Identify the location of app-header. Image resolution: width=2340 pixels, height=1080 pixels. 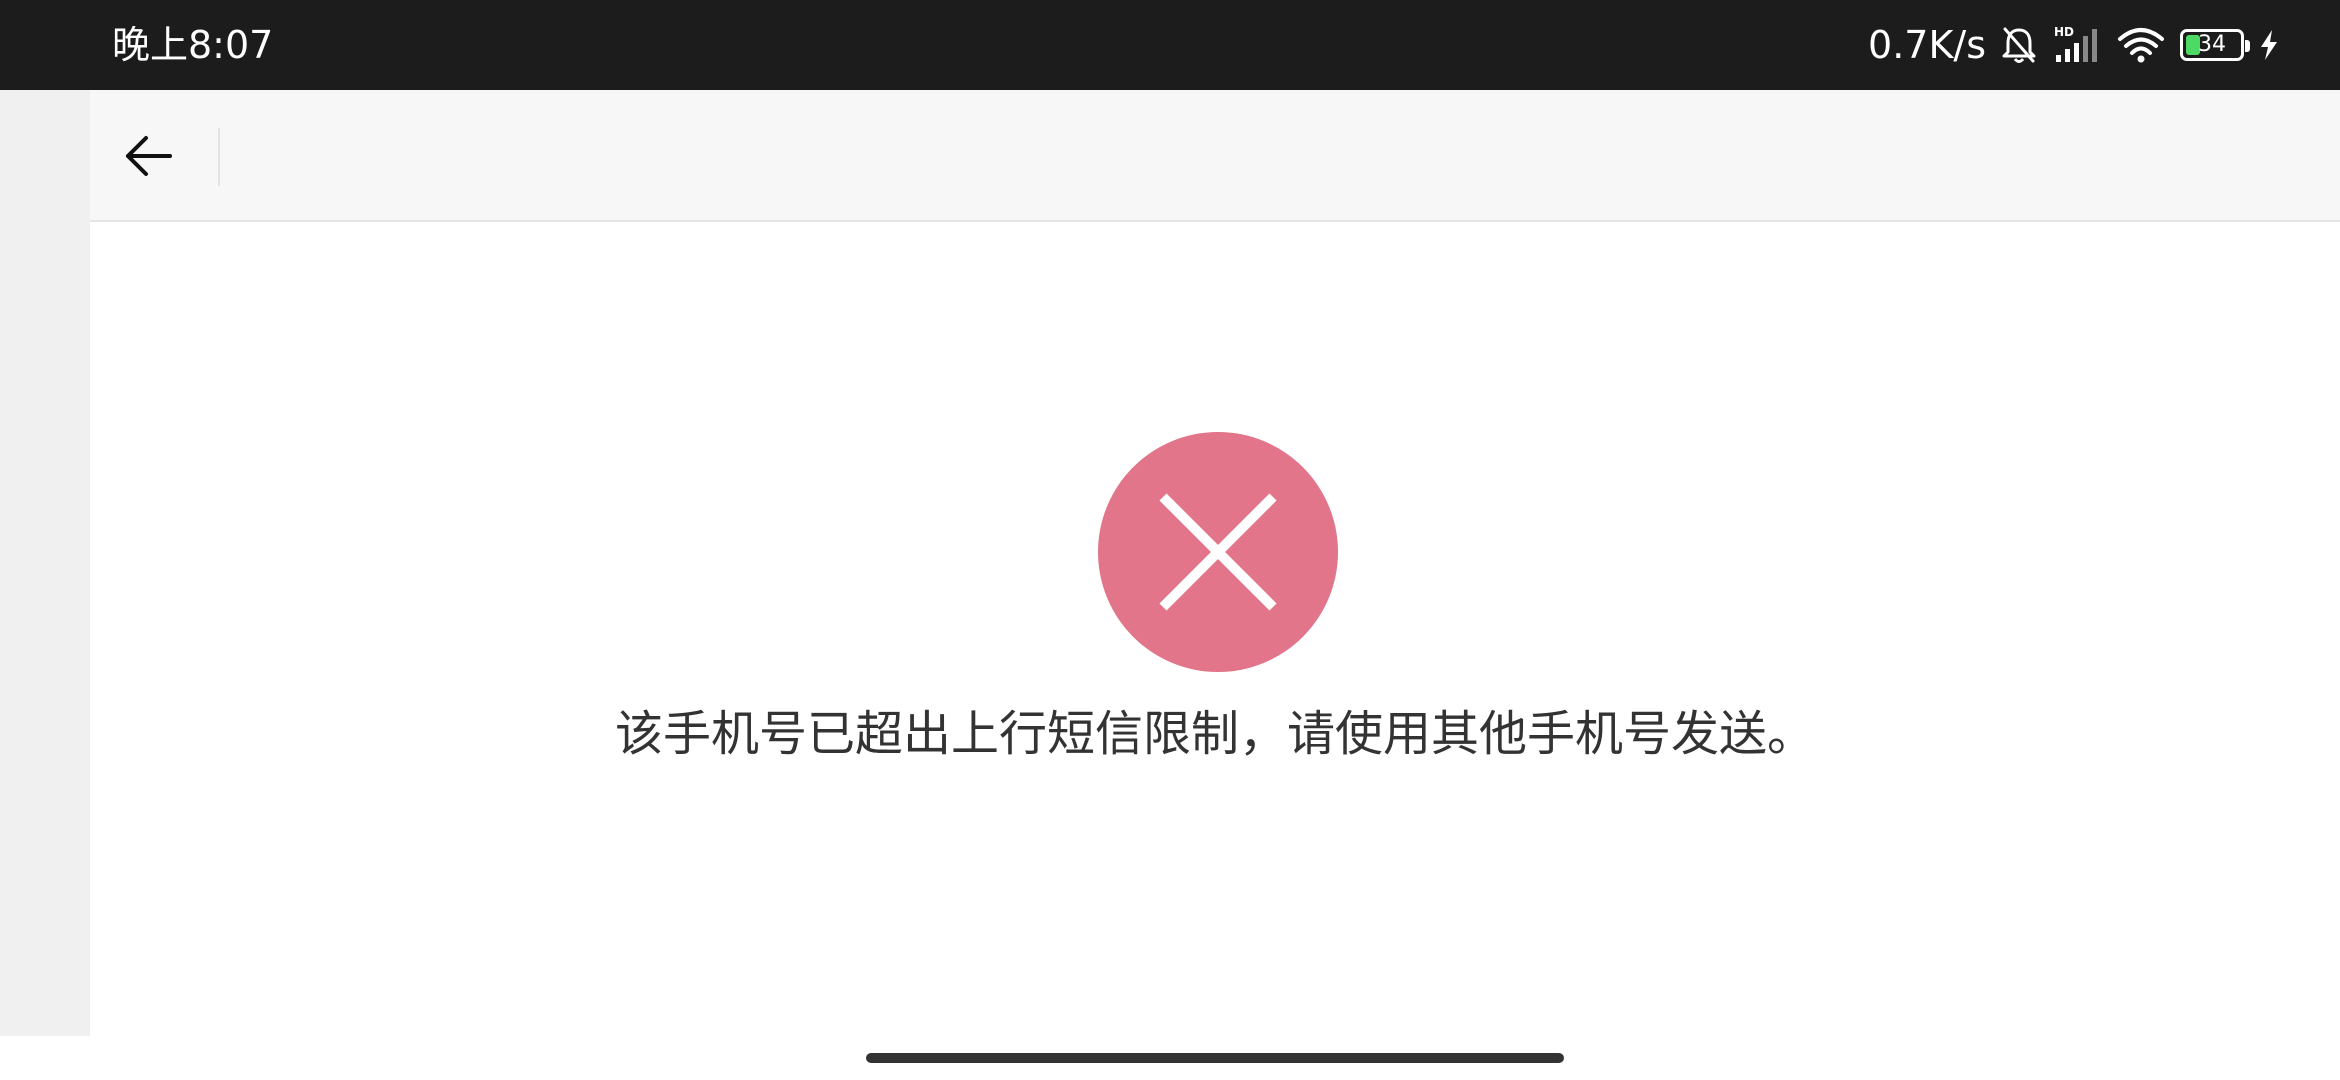
(1215, 156).